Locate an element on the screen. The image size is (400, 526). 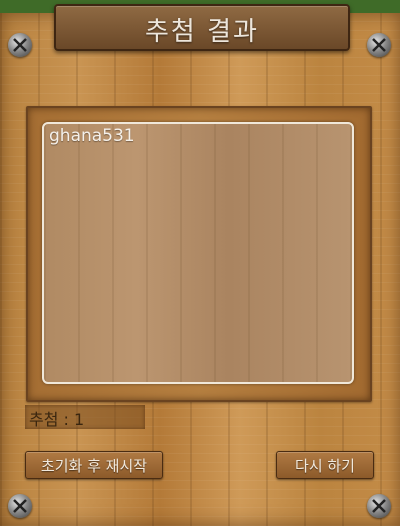
reset-restart-button: 초기화 후 재시작 is located at coordinates (94, 465).